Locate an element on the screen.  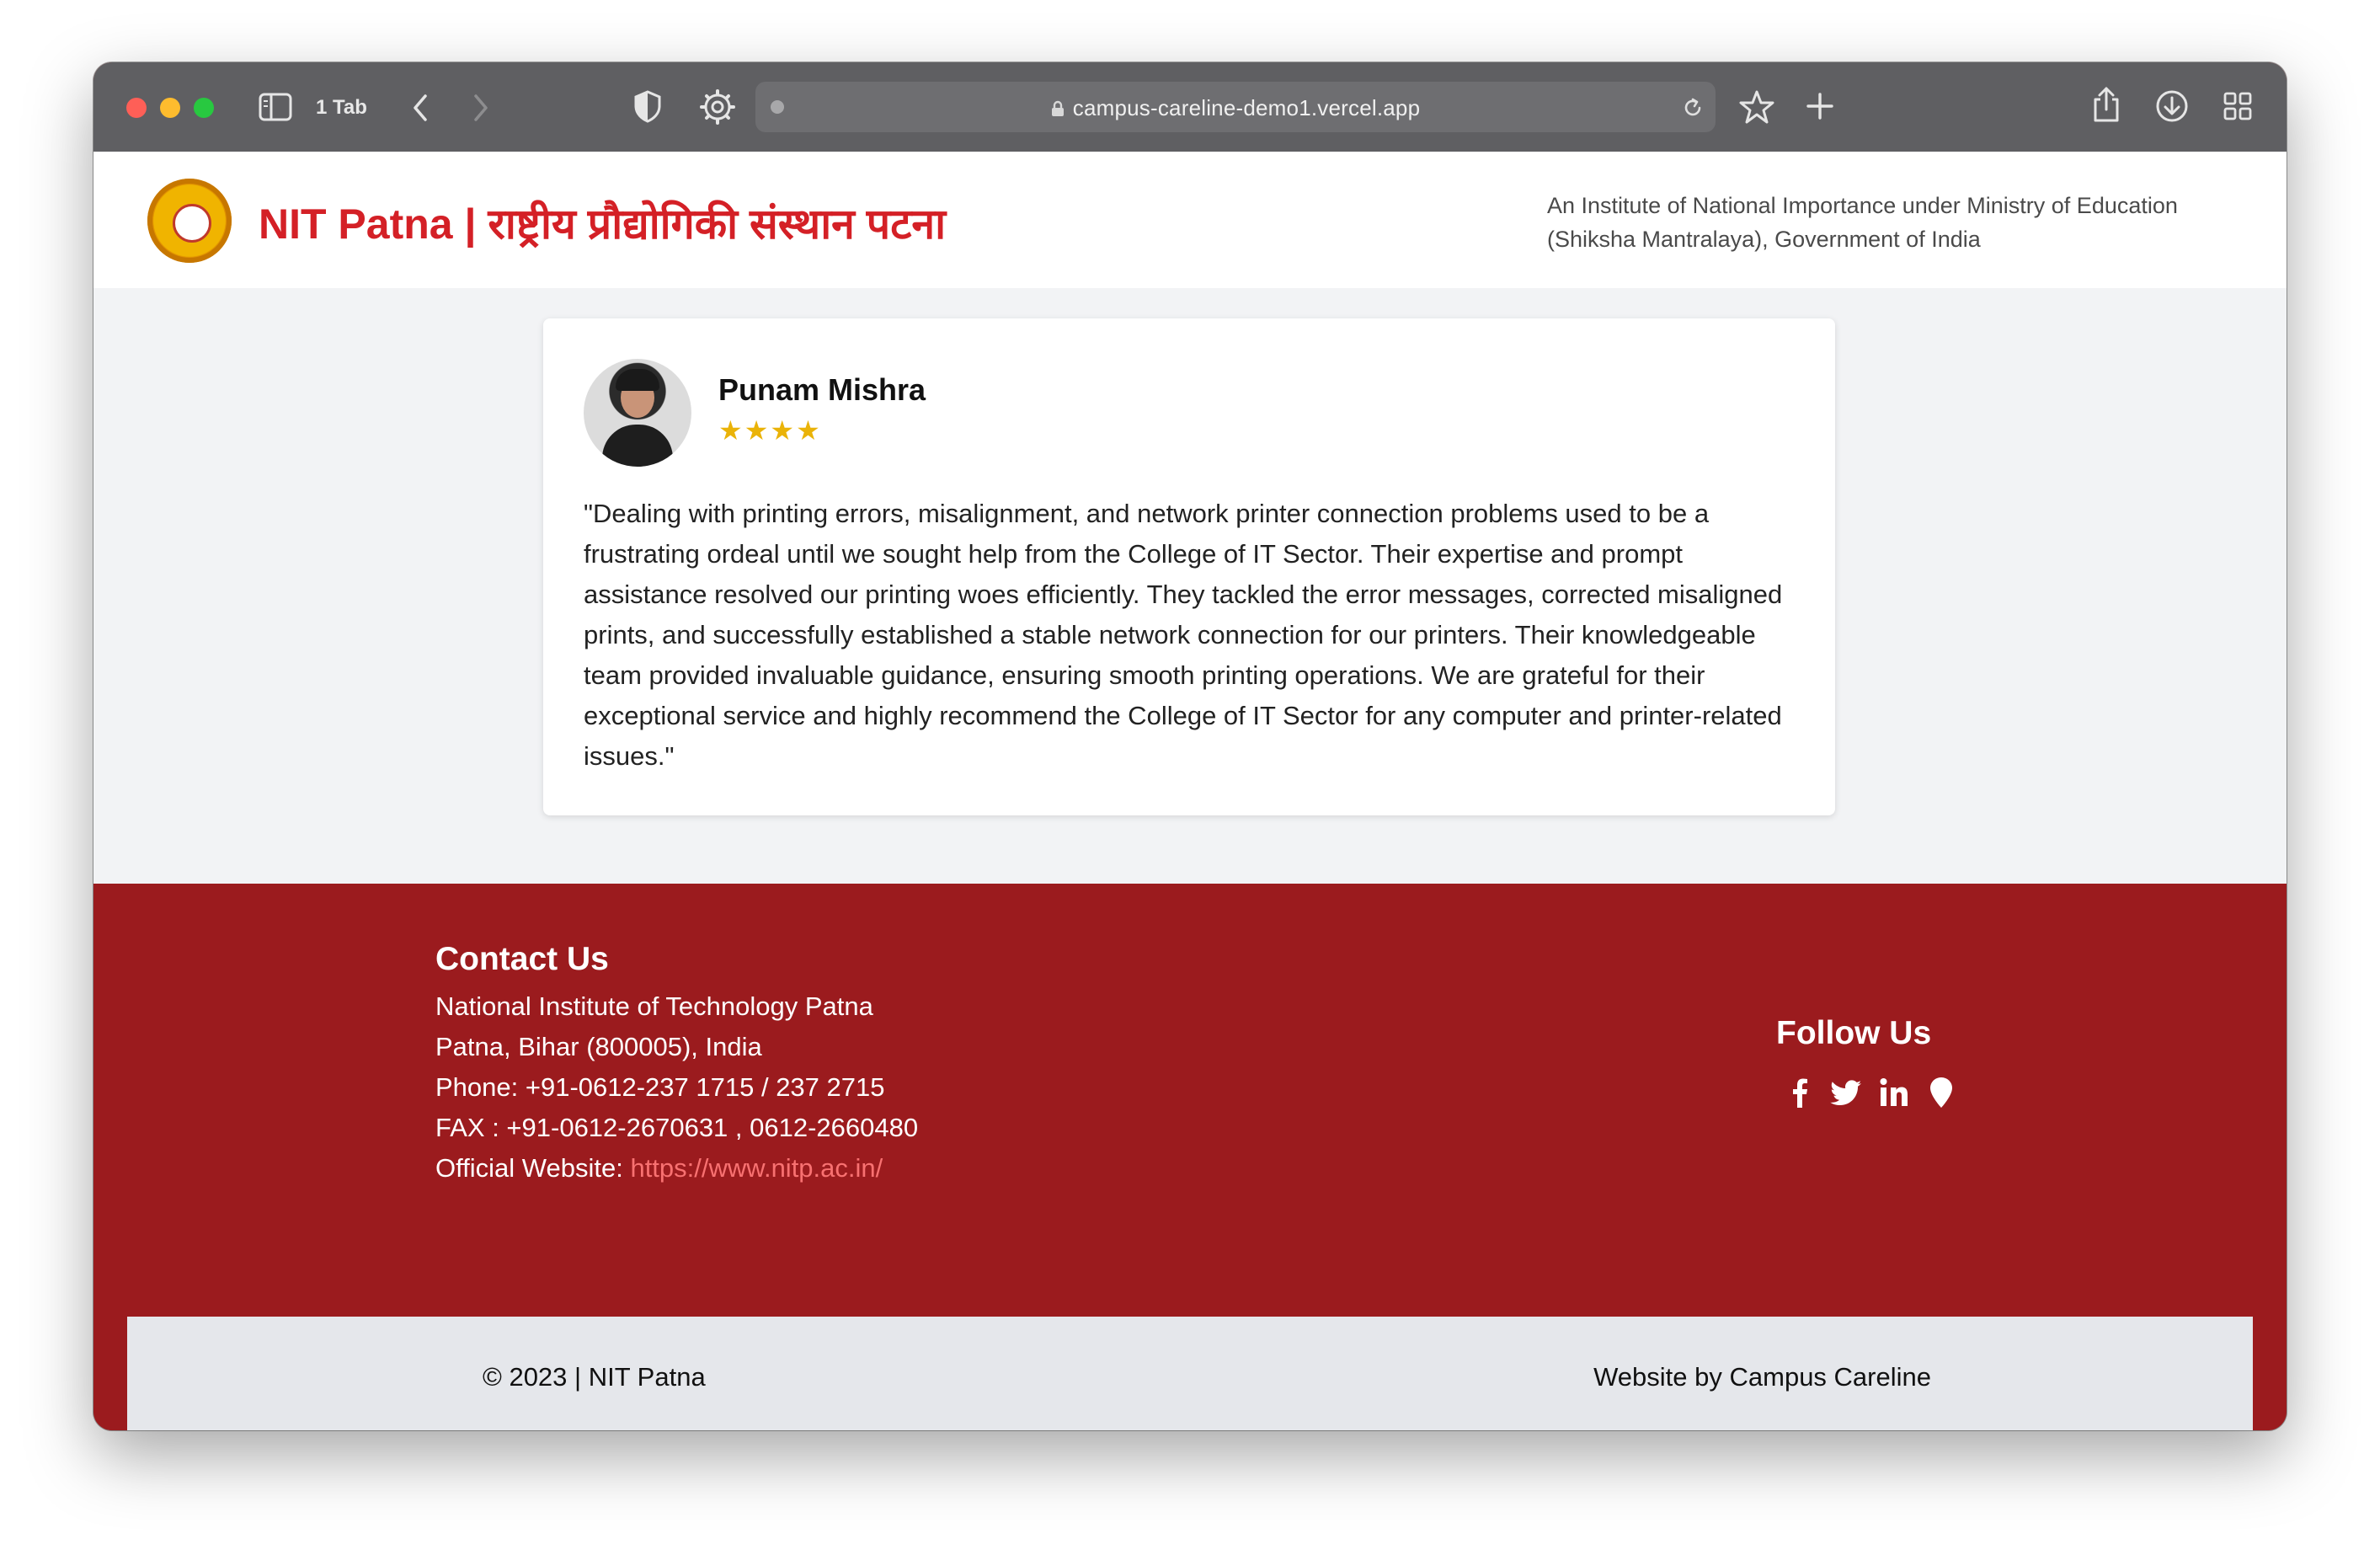
address-bar: campus-careline-demo1.vercel.app is located at coordinates (1235, 107).